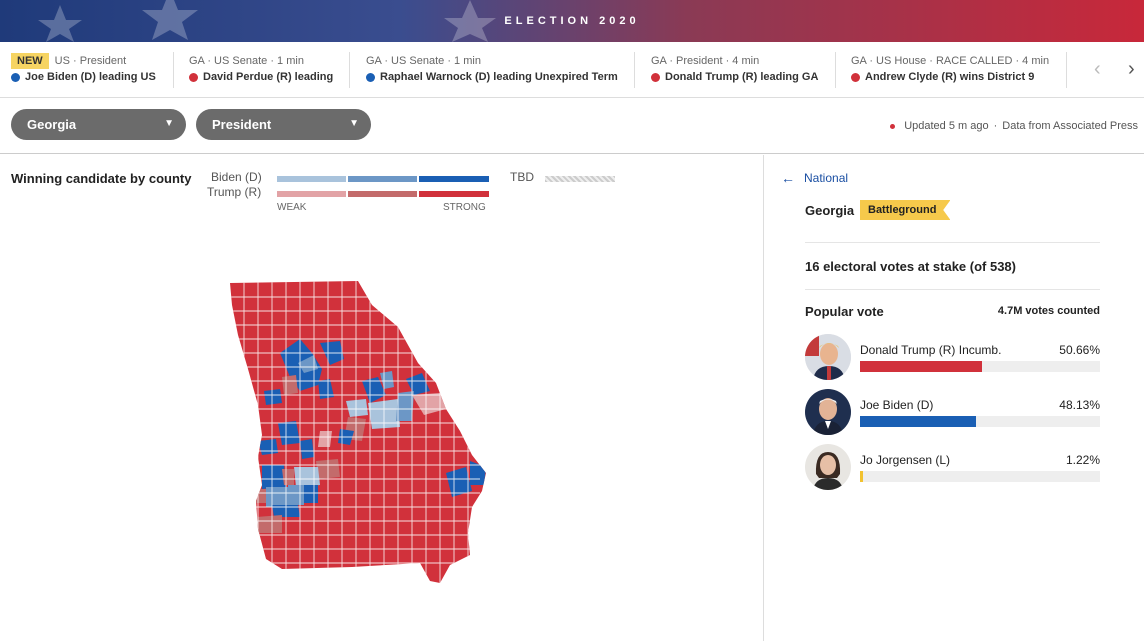 The image size is (1144, 641). What do you see at coordinates (905, 210) in the screenshot?
I see `battleground-badge: Battleground` at bounding box center [905, 210].